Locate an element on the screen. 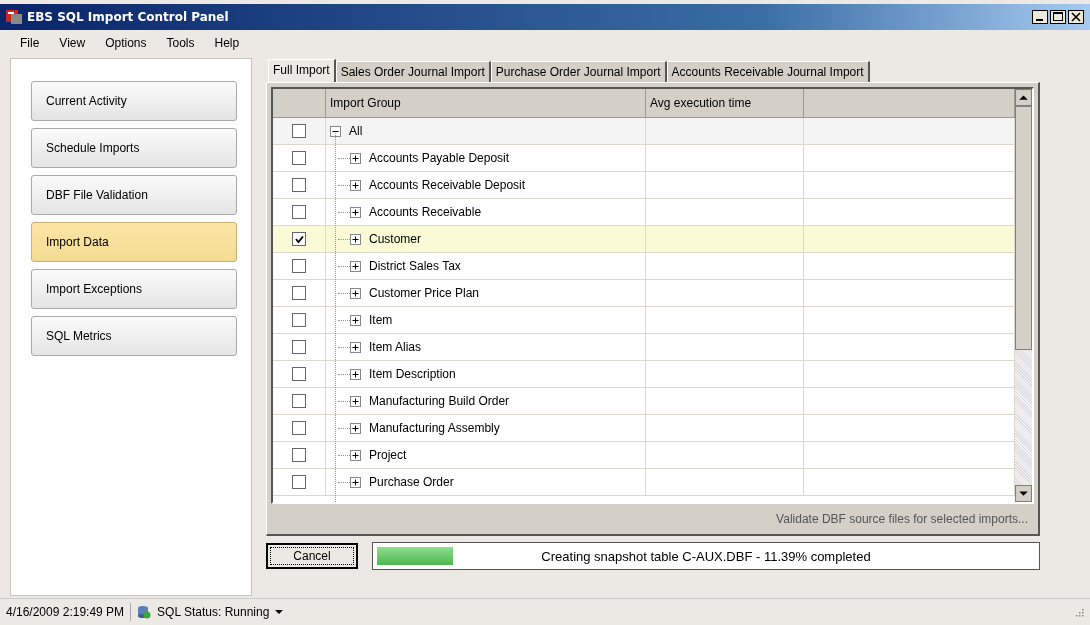 This screenshot has width=1090, height=625. import-group-name: Accounts Receivable is located at coordinates (425, 212).